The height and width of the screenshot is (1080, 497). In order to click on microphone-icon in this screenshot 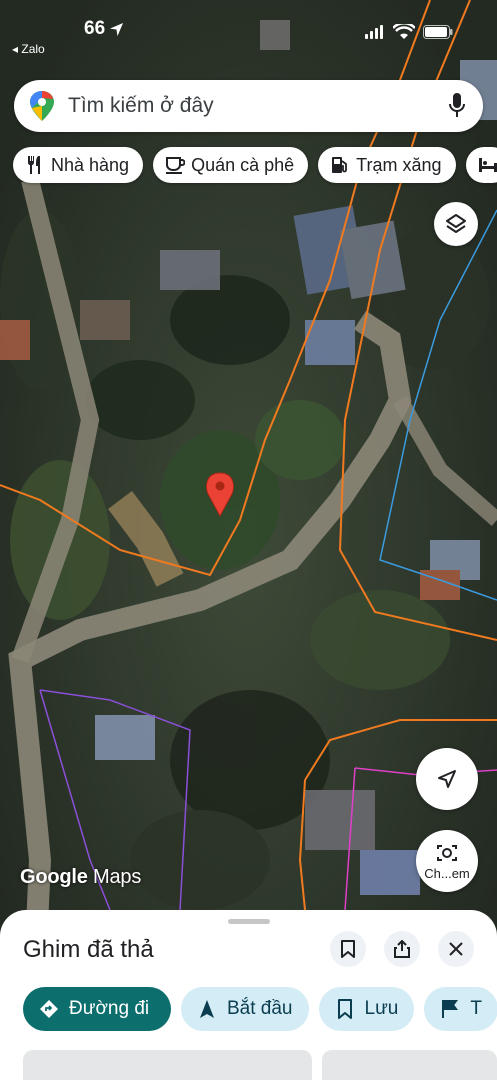, I will do `click(457, 106)`.